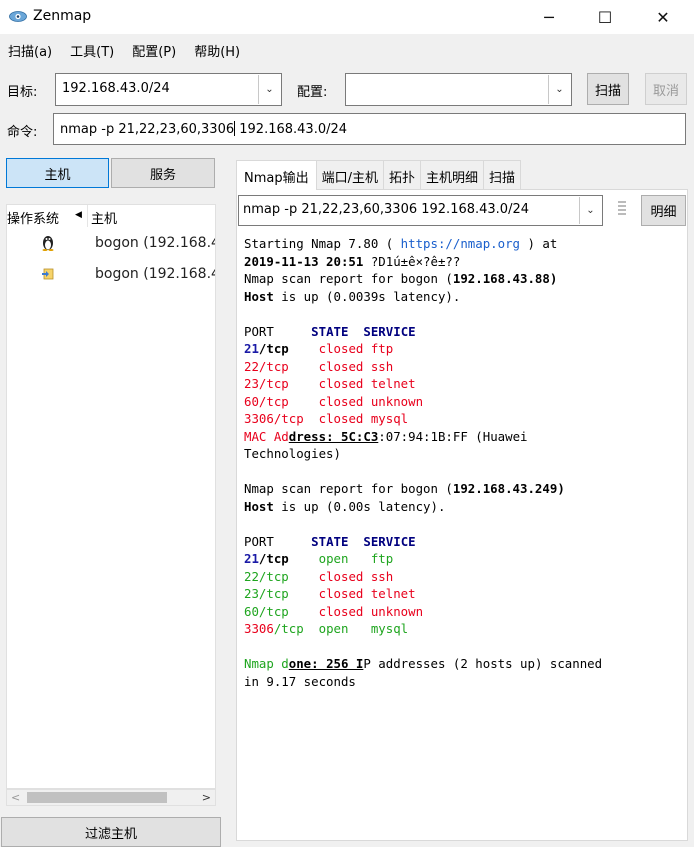 This screenshot has height=847, width=694. What do you see at coordinates (266, 436) in the screenshot?
I see `mac-label: MAC Ad` at bounding box center [266, 436].